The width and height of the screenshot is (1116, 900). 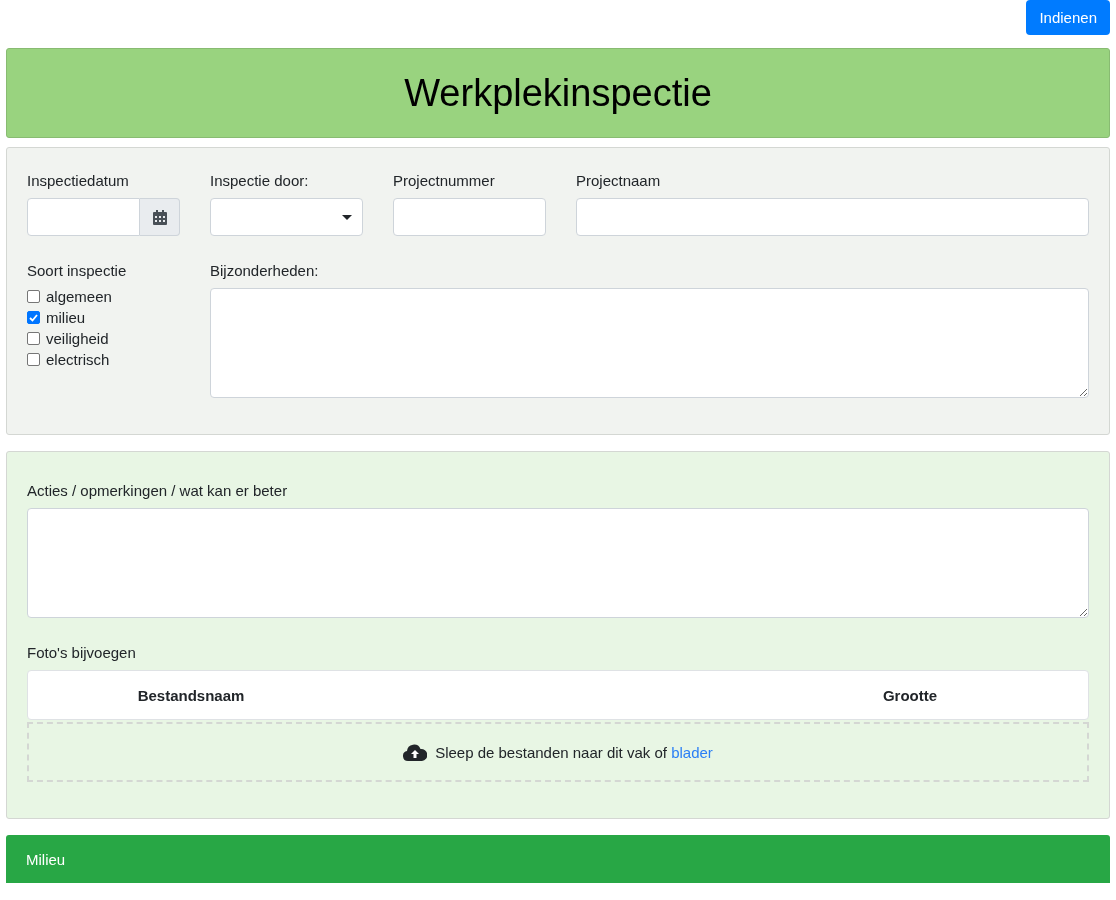 I want to click on checkbox-label: algemeen, so click(x=79, y=296).